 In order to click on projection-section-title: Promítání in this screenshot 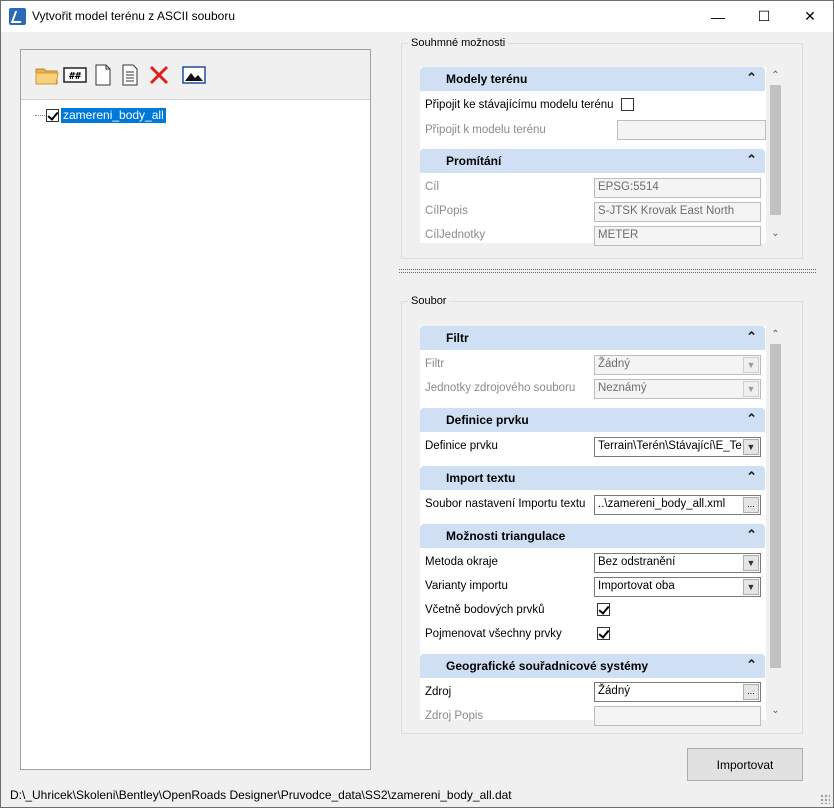, I will do `click(474, 161)`.